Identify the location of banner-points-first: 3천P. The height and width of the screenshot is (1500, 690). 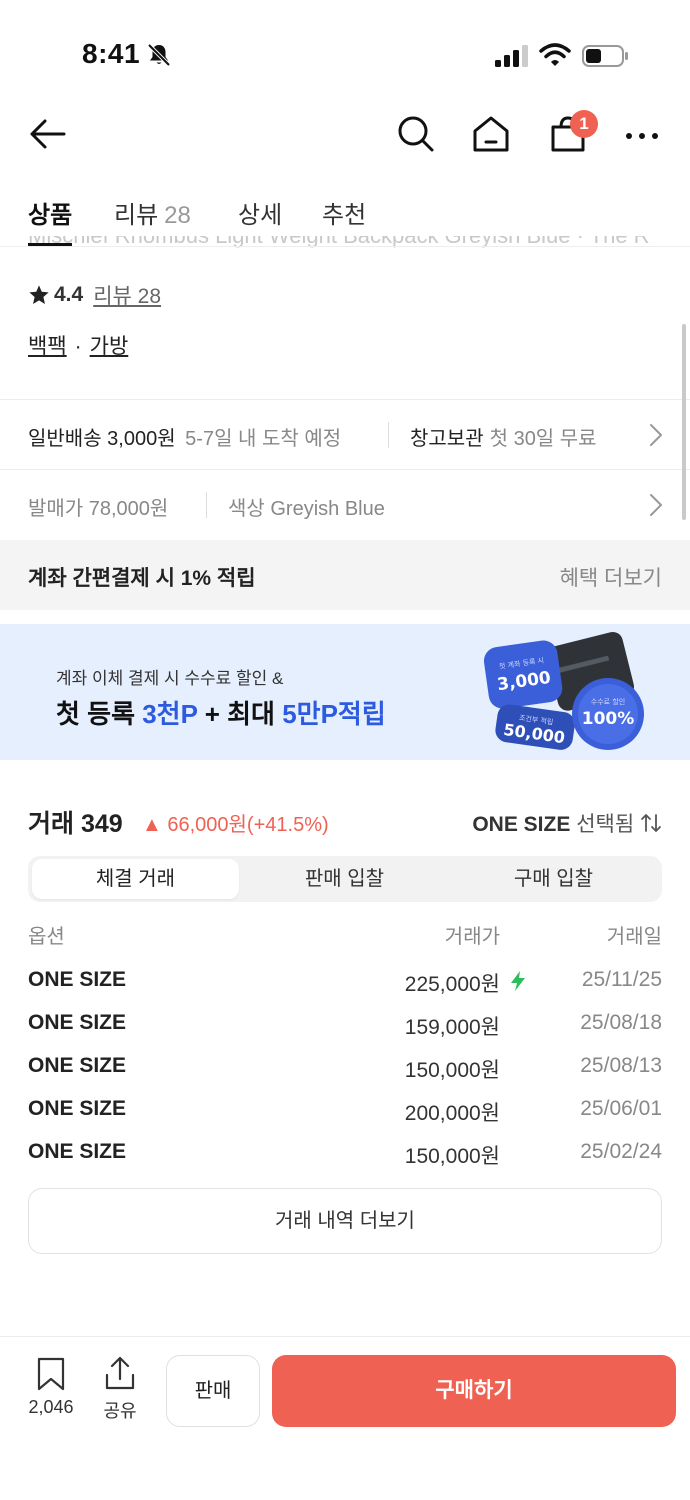
(170, 714).